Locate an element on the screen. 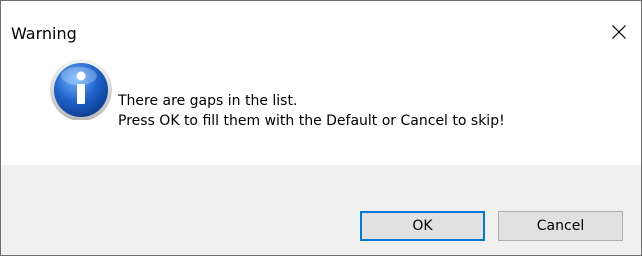 This screenshot has height=256, width=642. ok-button: OK is located at coordinates (422, 226).